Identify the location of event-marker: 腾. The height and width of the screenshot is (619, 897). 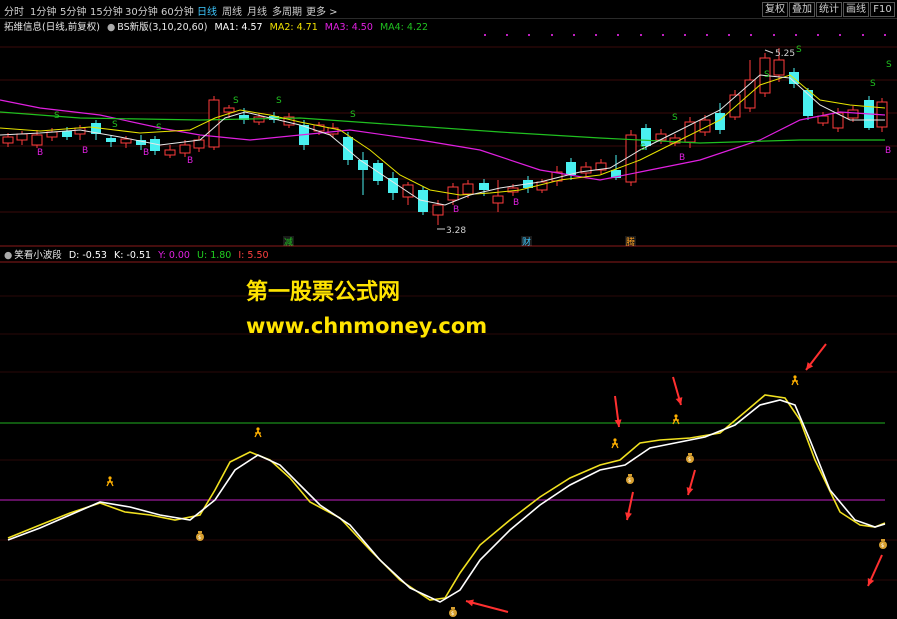
(630, 242).